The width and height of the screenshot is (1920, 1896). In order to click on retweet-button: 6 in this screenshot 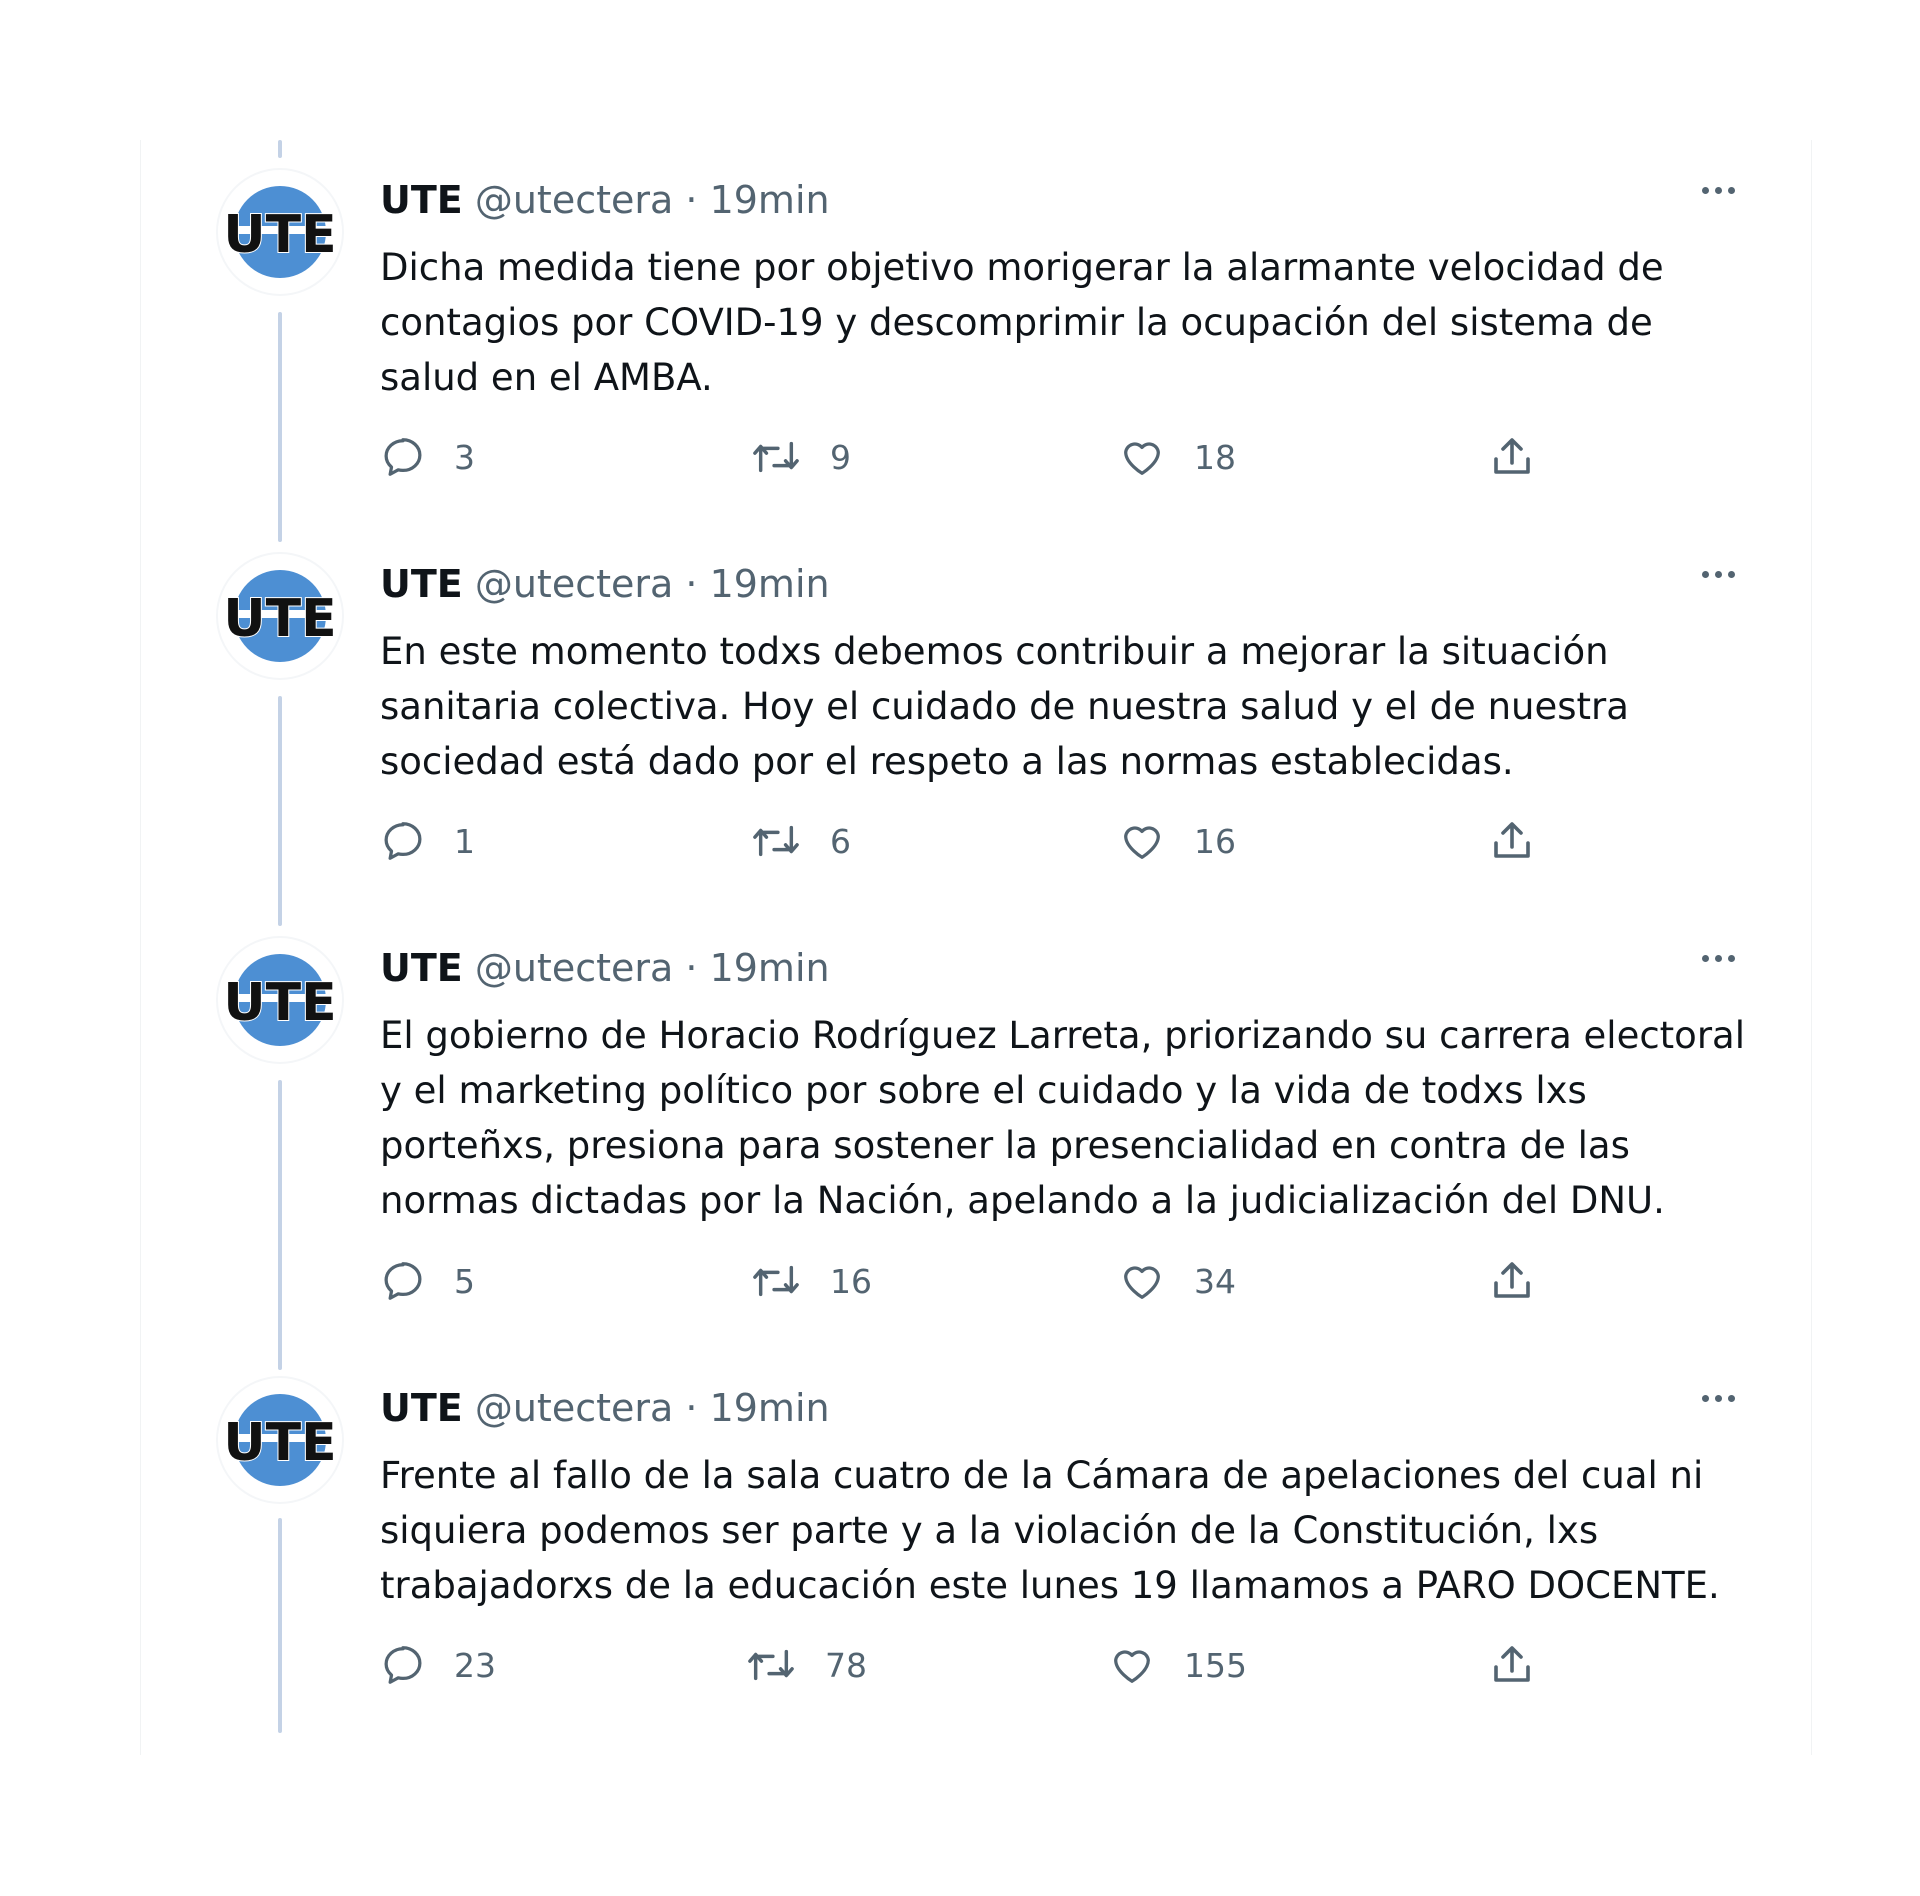, I will do `click(800, 841)`.